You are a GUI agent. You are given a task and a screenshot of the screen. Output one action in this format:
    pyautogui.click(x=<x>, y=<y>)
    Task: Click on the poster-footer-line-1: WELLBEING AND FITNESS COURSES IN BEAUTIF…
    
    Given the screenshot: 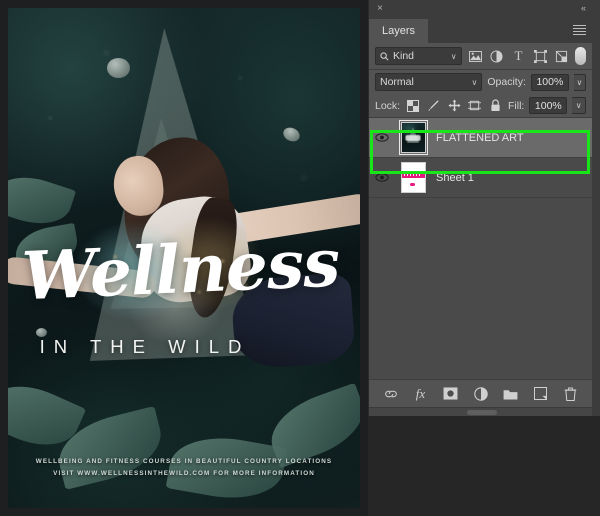 What is the action you would take?
    pyautogui.click(x=184, y=461)
    